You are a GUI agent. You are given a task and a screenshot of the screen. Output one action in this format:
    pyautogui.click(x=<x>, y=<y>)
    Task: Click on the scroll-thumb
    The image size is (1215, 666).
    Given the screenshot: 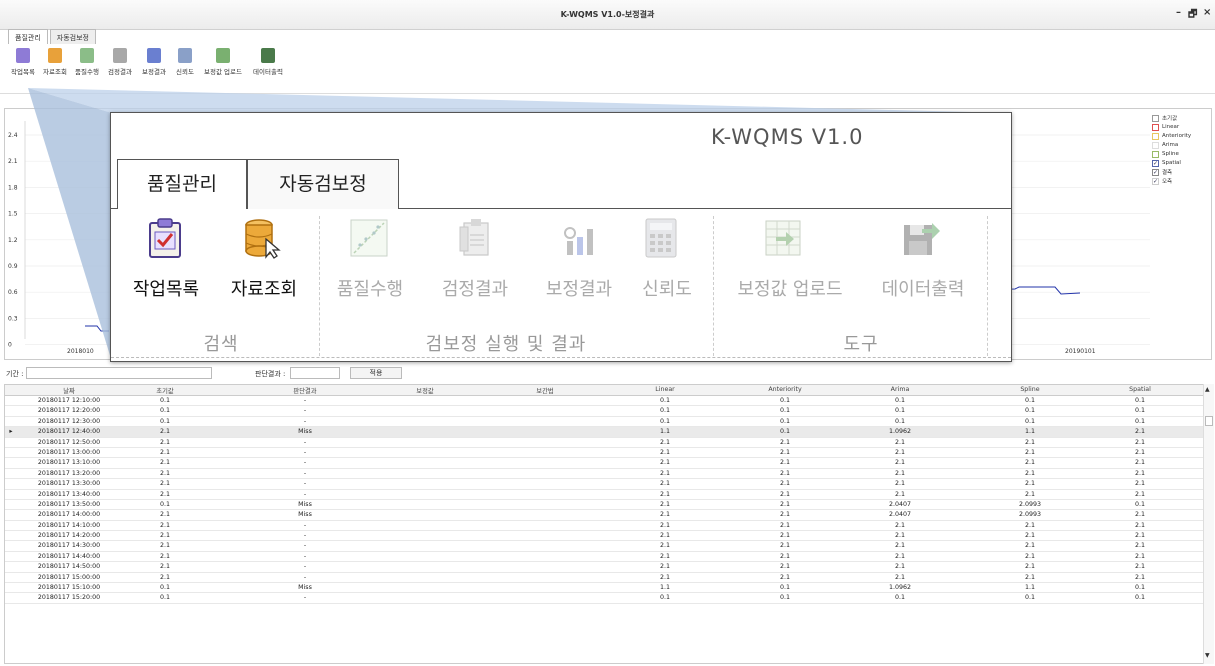 What is the action you would take?
    pyautogui.click(x=1209, y=421)
    